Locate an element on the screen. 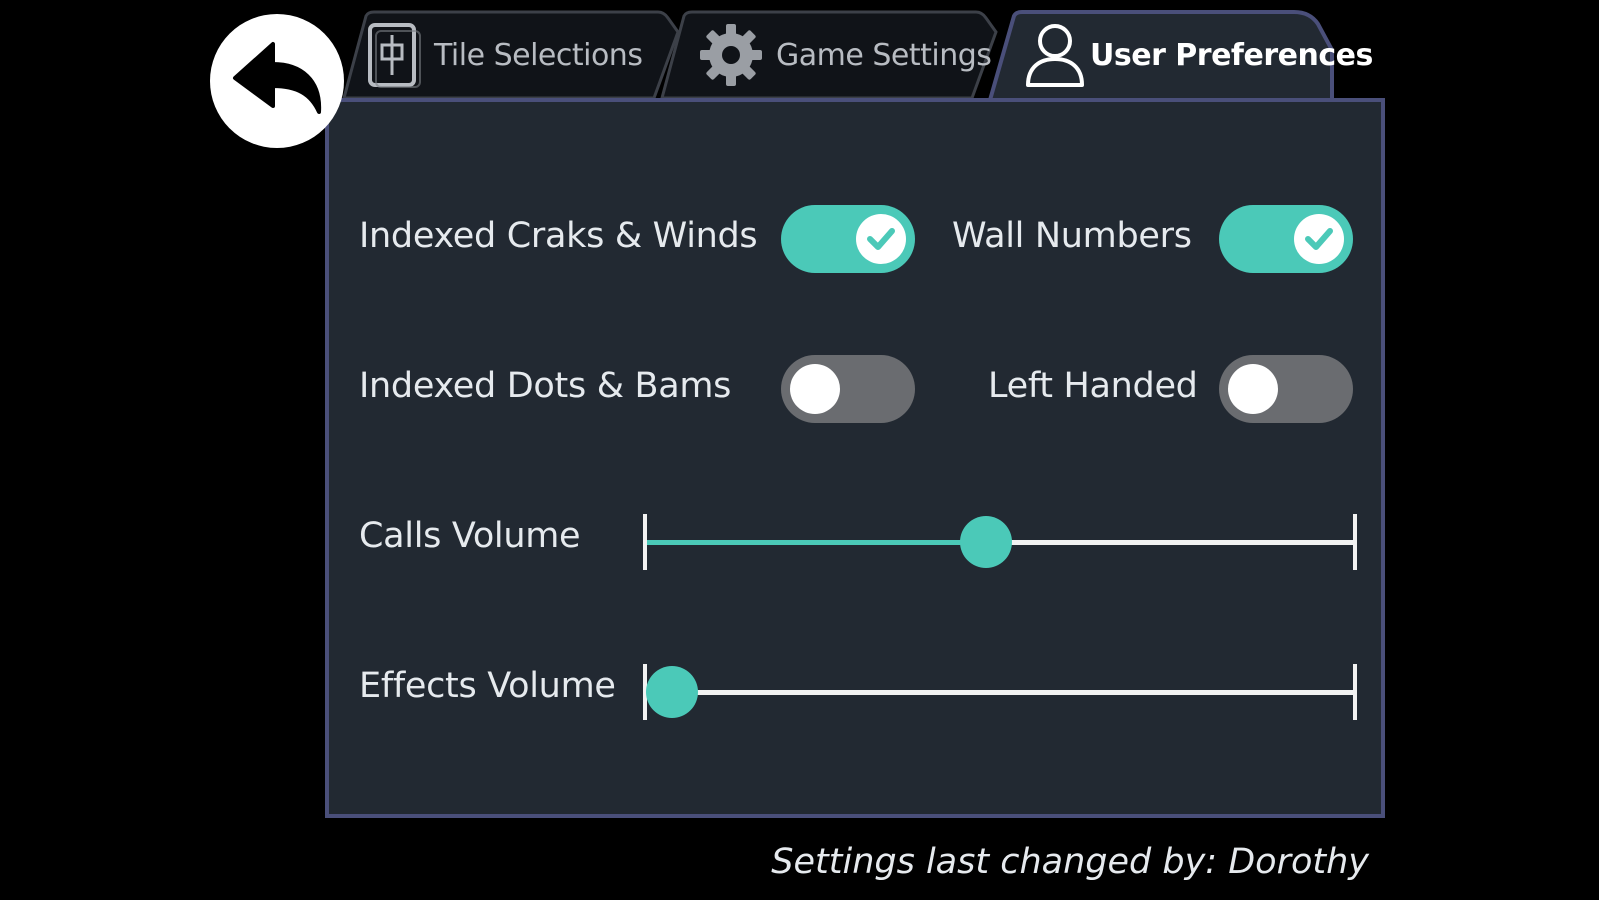 This screenshot has height=900, width=1599. tab-user-preferences: User Preferences is located at coordinates (1180, 55).